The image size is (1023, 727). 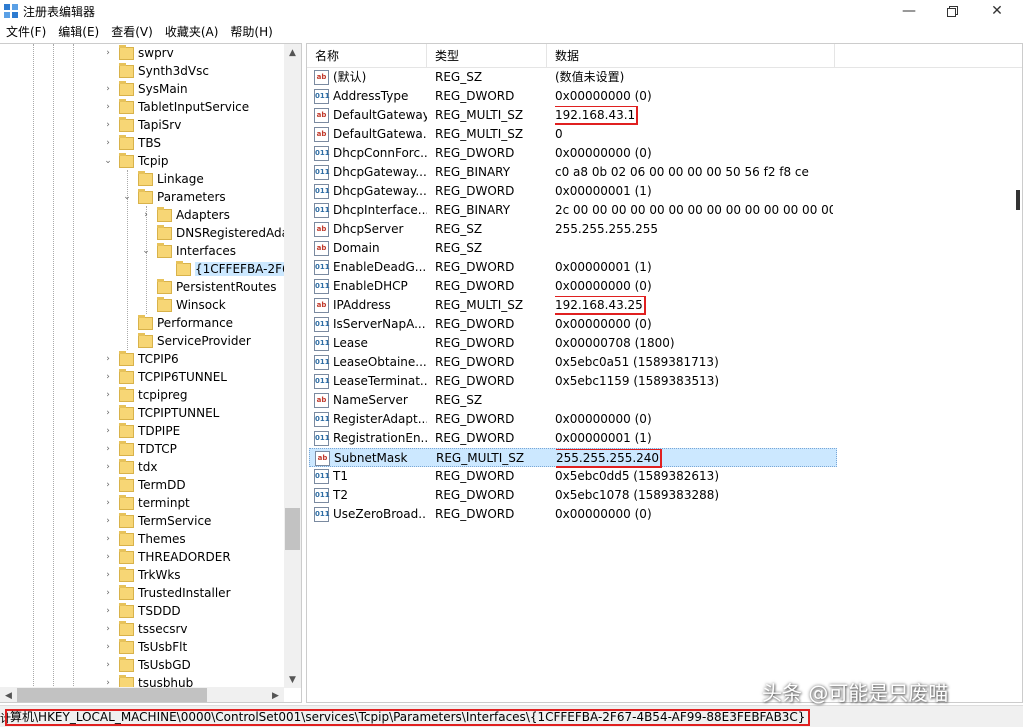 I want to click on tree-item: › terminpt, so click(x=146, y=503).